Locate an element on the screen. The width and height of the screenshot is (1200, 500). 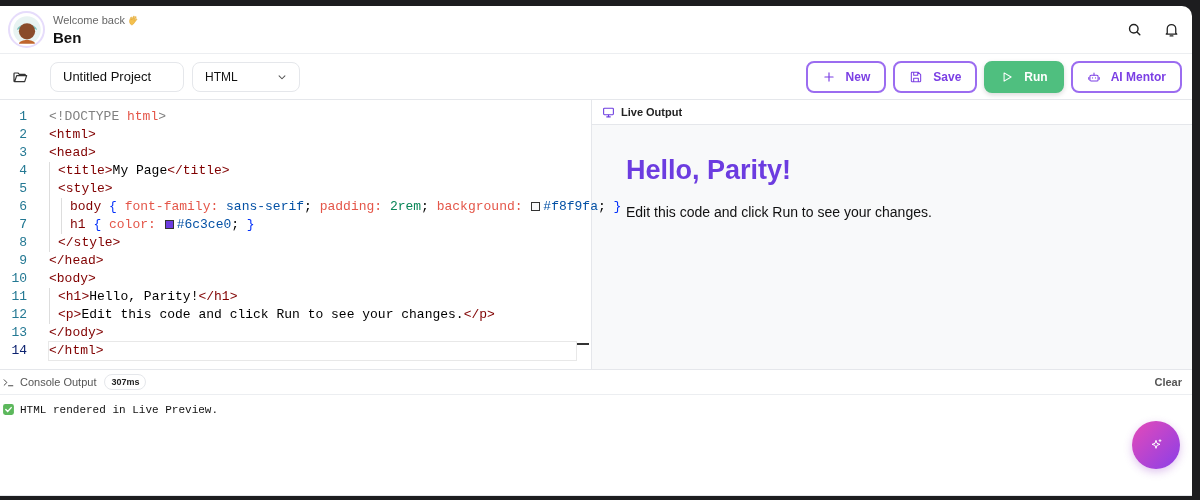
code-line: <body> is located at coordinates (72, 279).